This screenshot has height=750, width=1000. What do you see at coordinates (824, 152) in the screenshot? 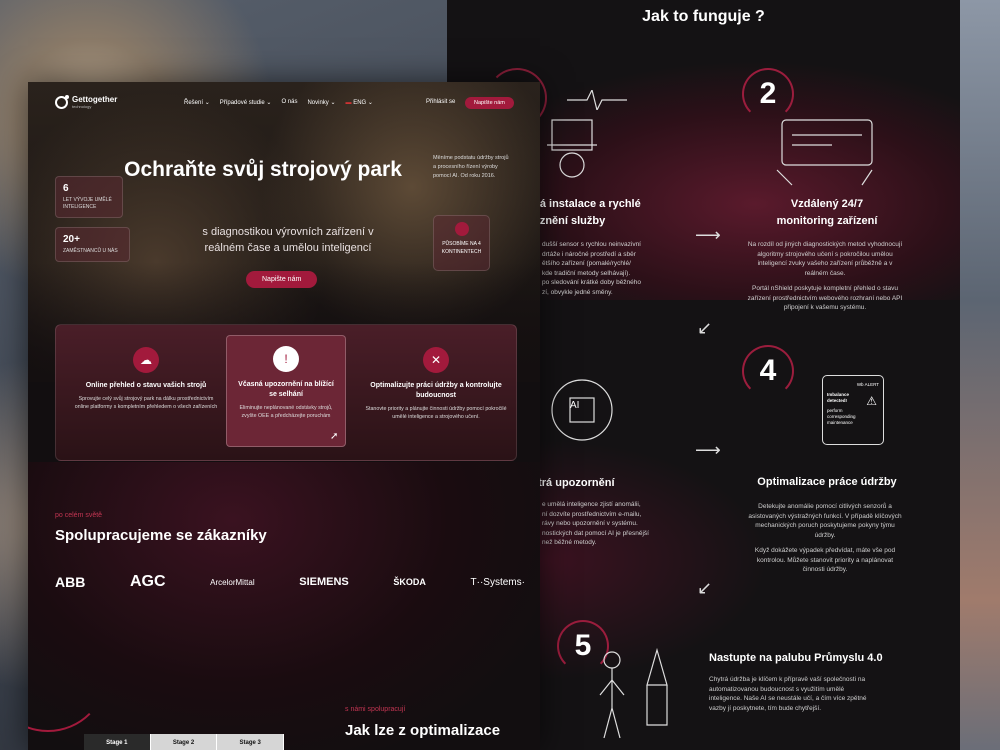
I see `tablet-monitoring-sketch-icon` at bounding box center [824, 152].